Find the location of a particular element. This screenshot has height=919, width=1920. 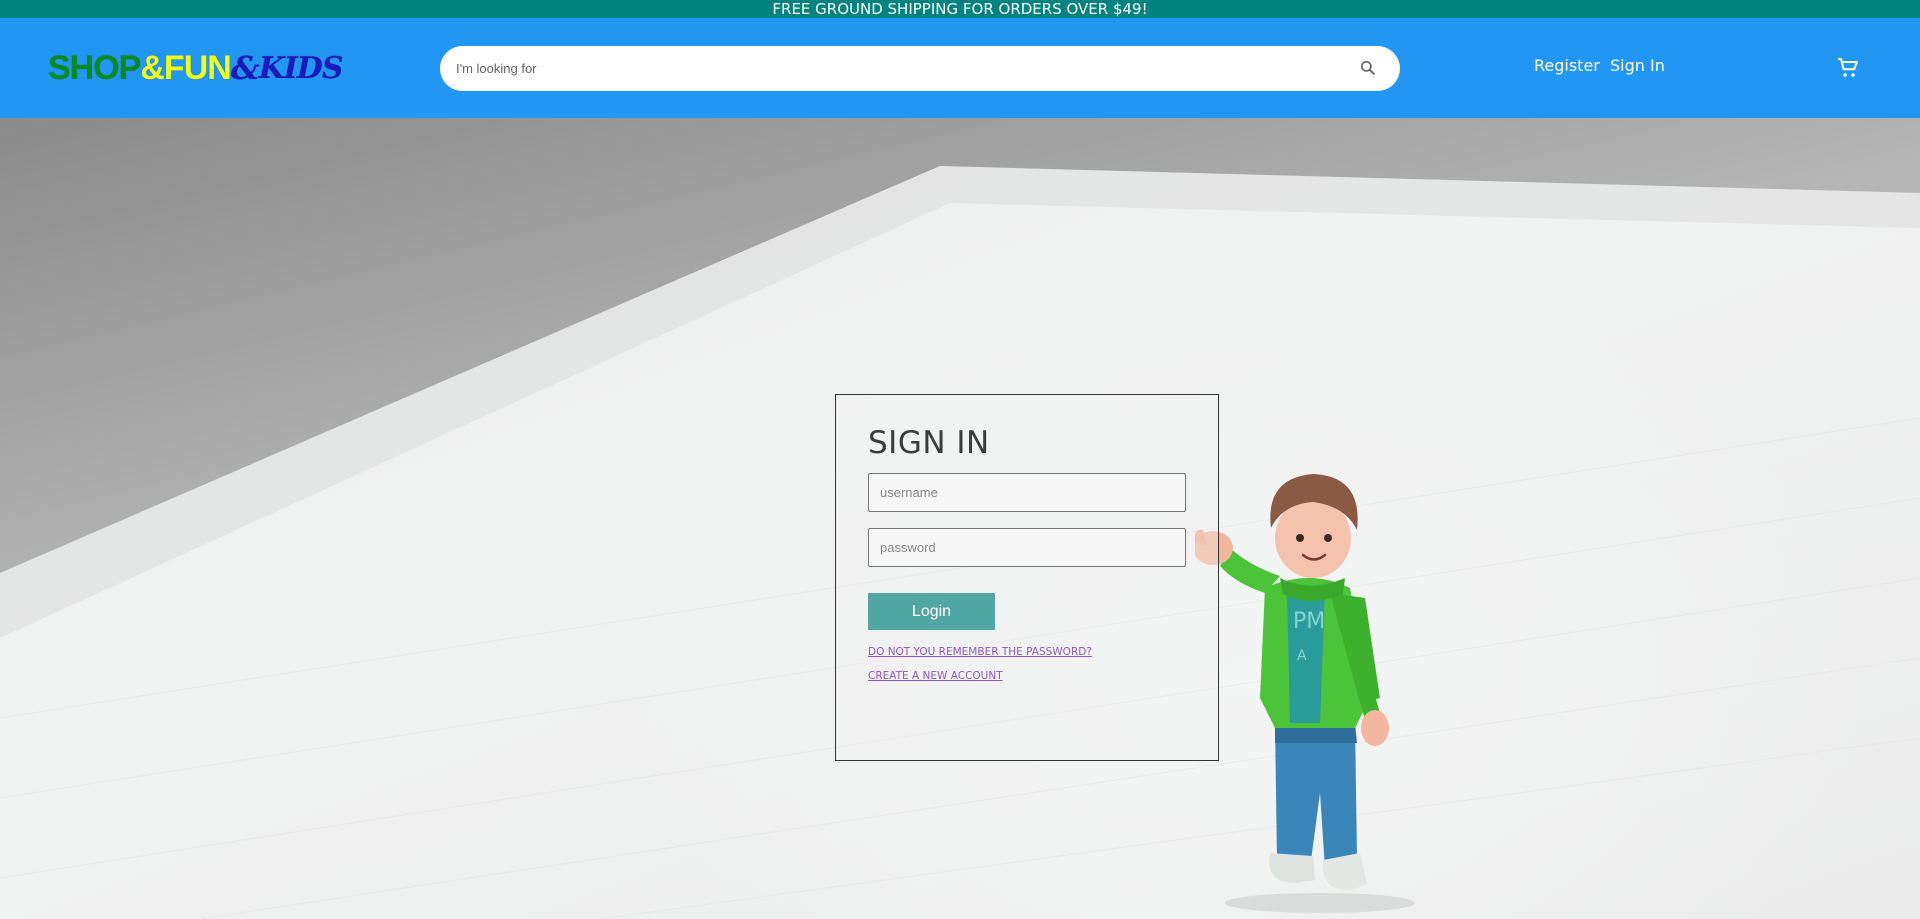

search-icon is located at coordinates (1368, 68).